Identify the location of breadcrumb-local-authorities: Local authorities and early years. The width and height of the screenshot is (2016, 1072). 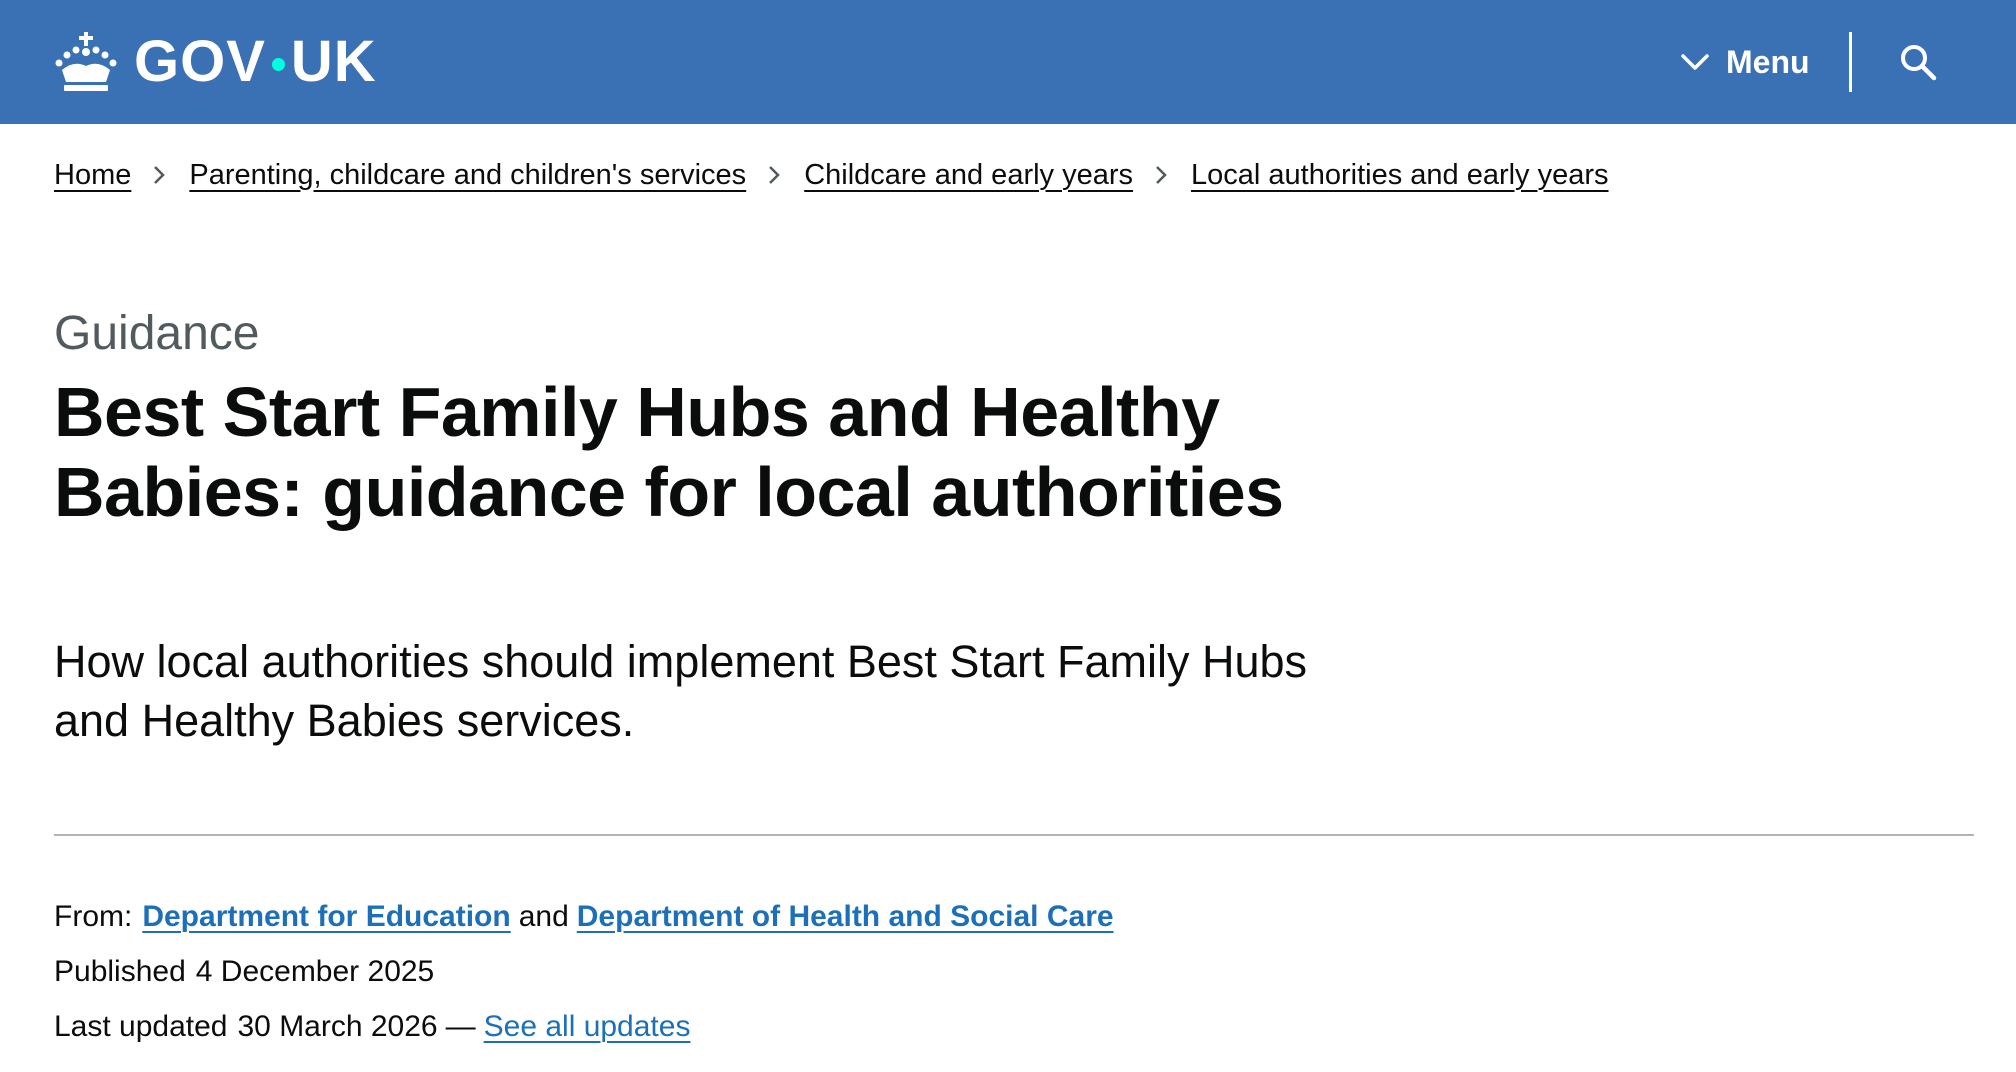
(1400, 175).